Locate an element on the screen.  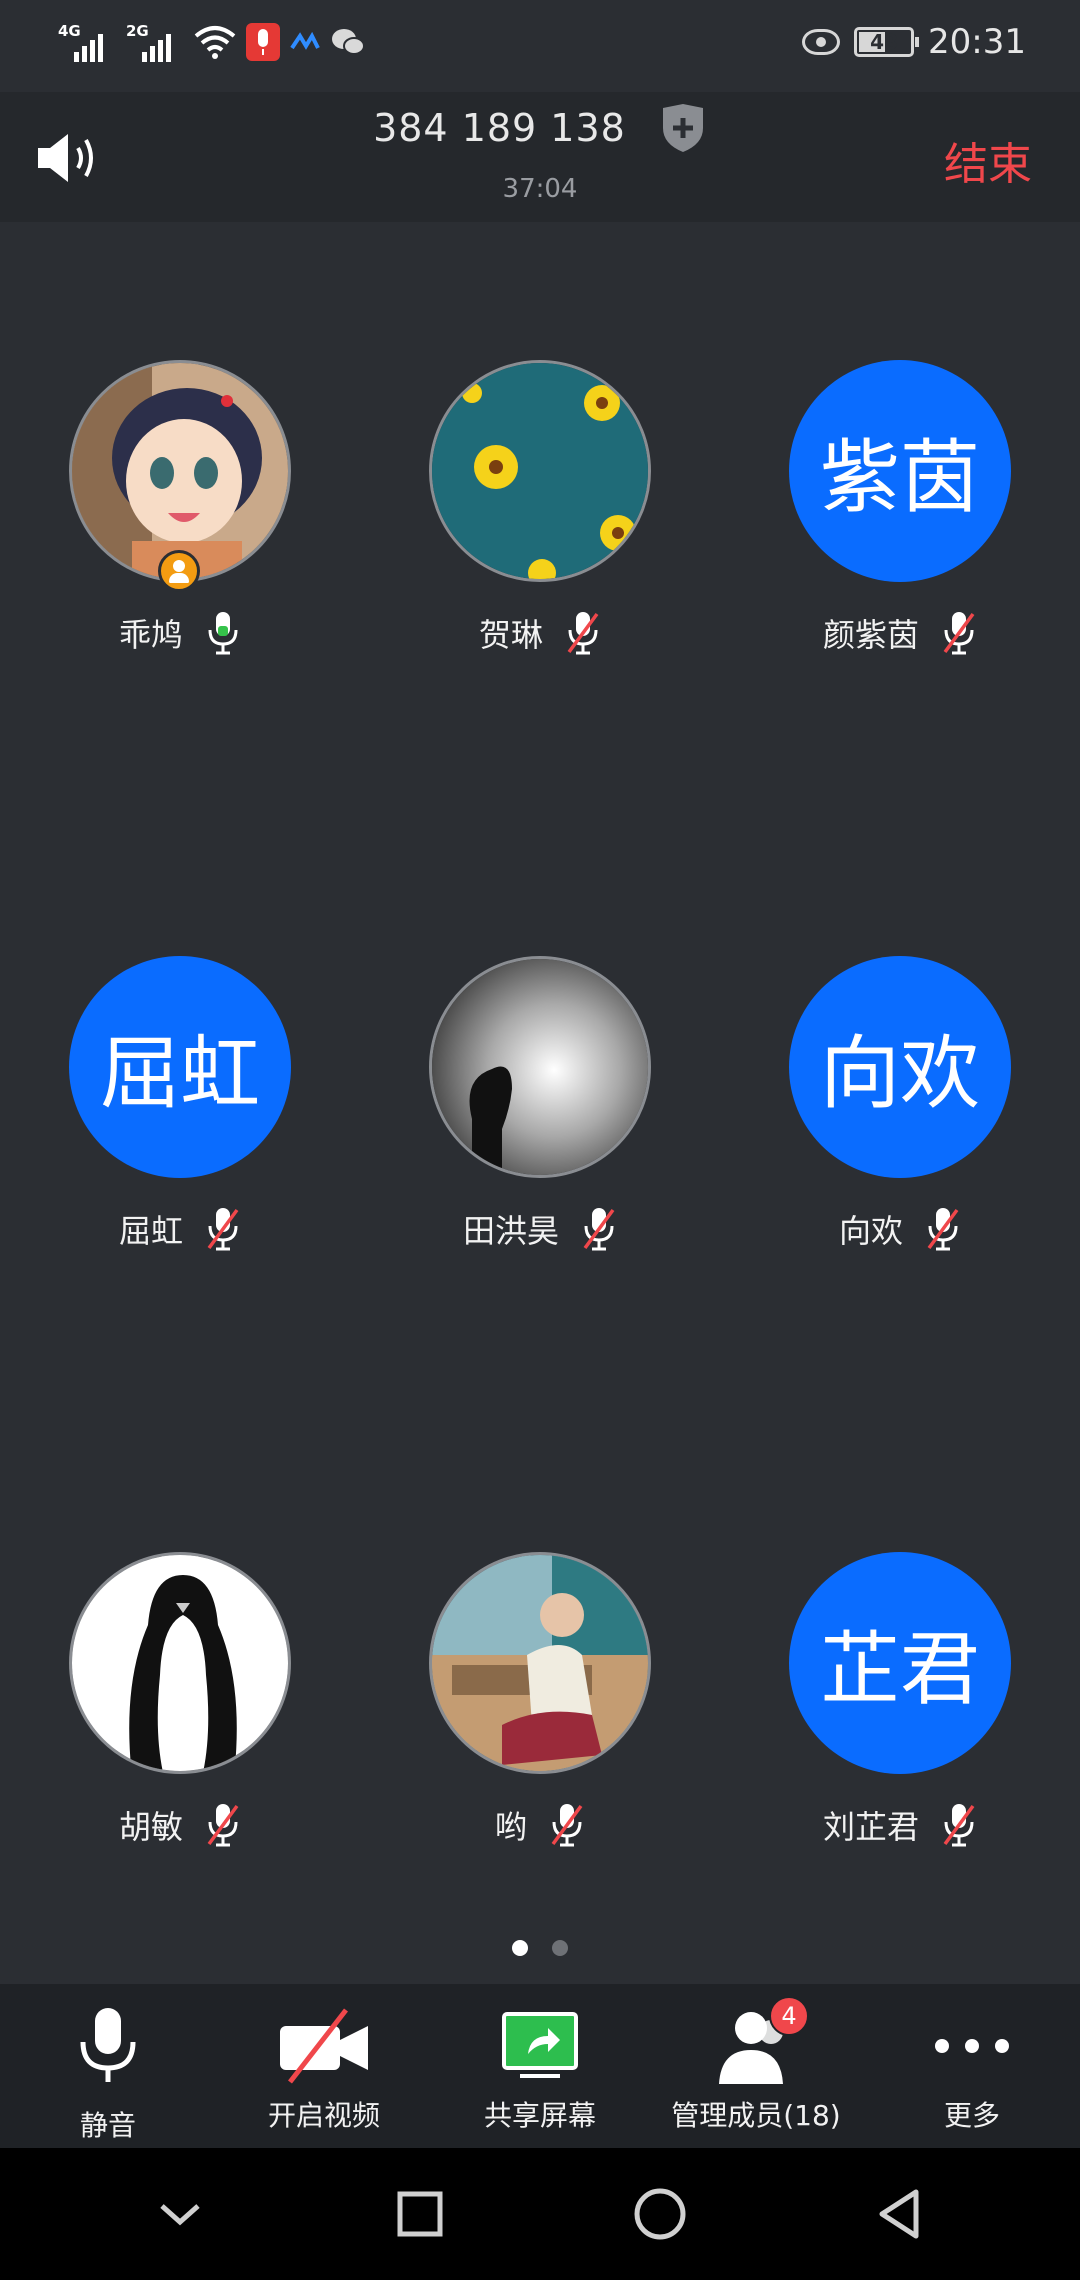
participant-name-row: 向欢 is located at coordinates (900, 1229).